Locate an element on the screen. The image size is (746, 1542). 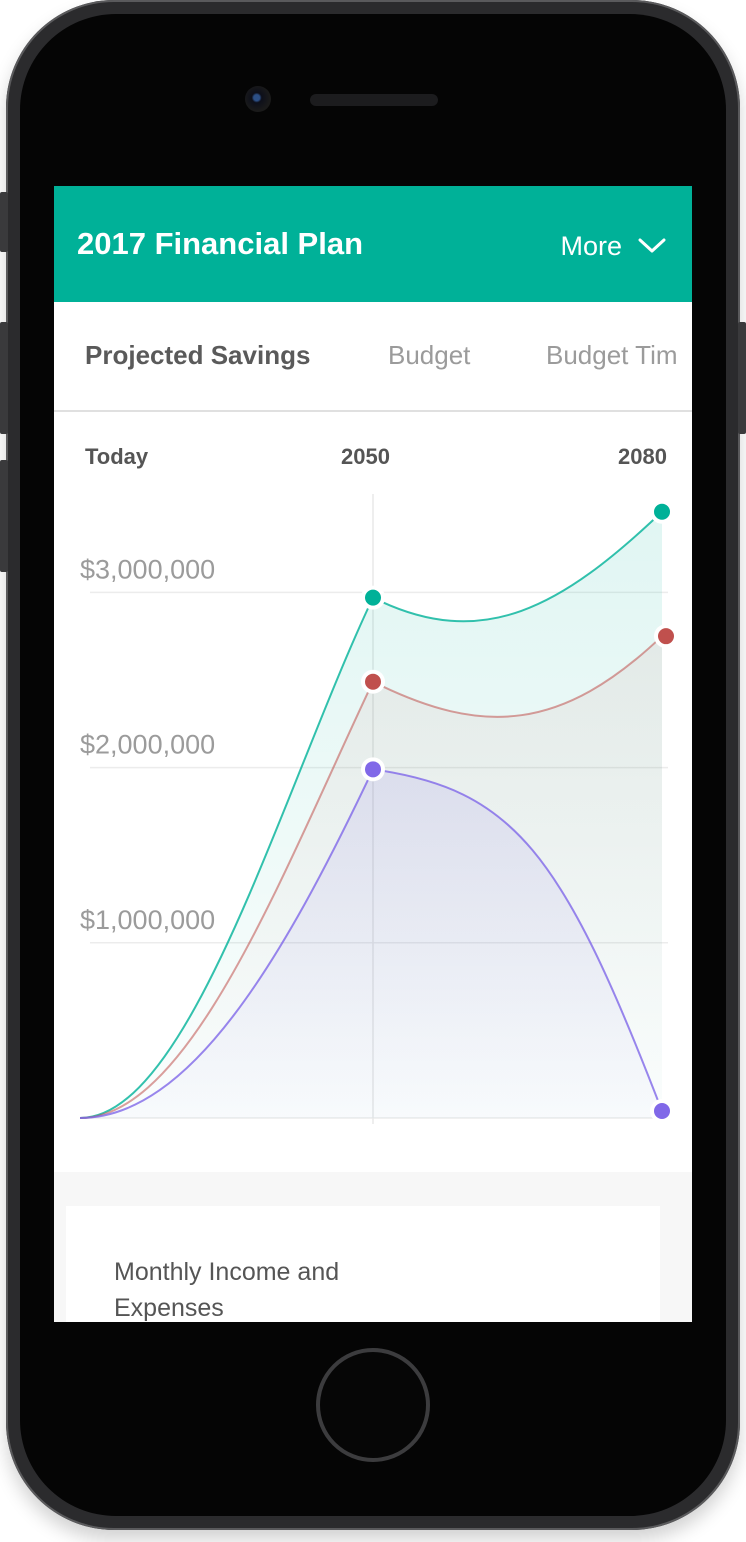
mute-switch is located at coordinates (4, 222).